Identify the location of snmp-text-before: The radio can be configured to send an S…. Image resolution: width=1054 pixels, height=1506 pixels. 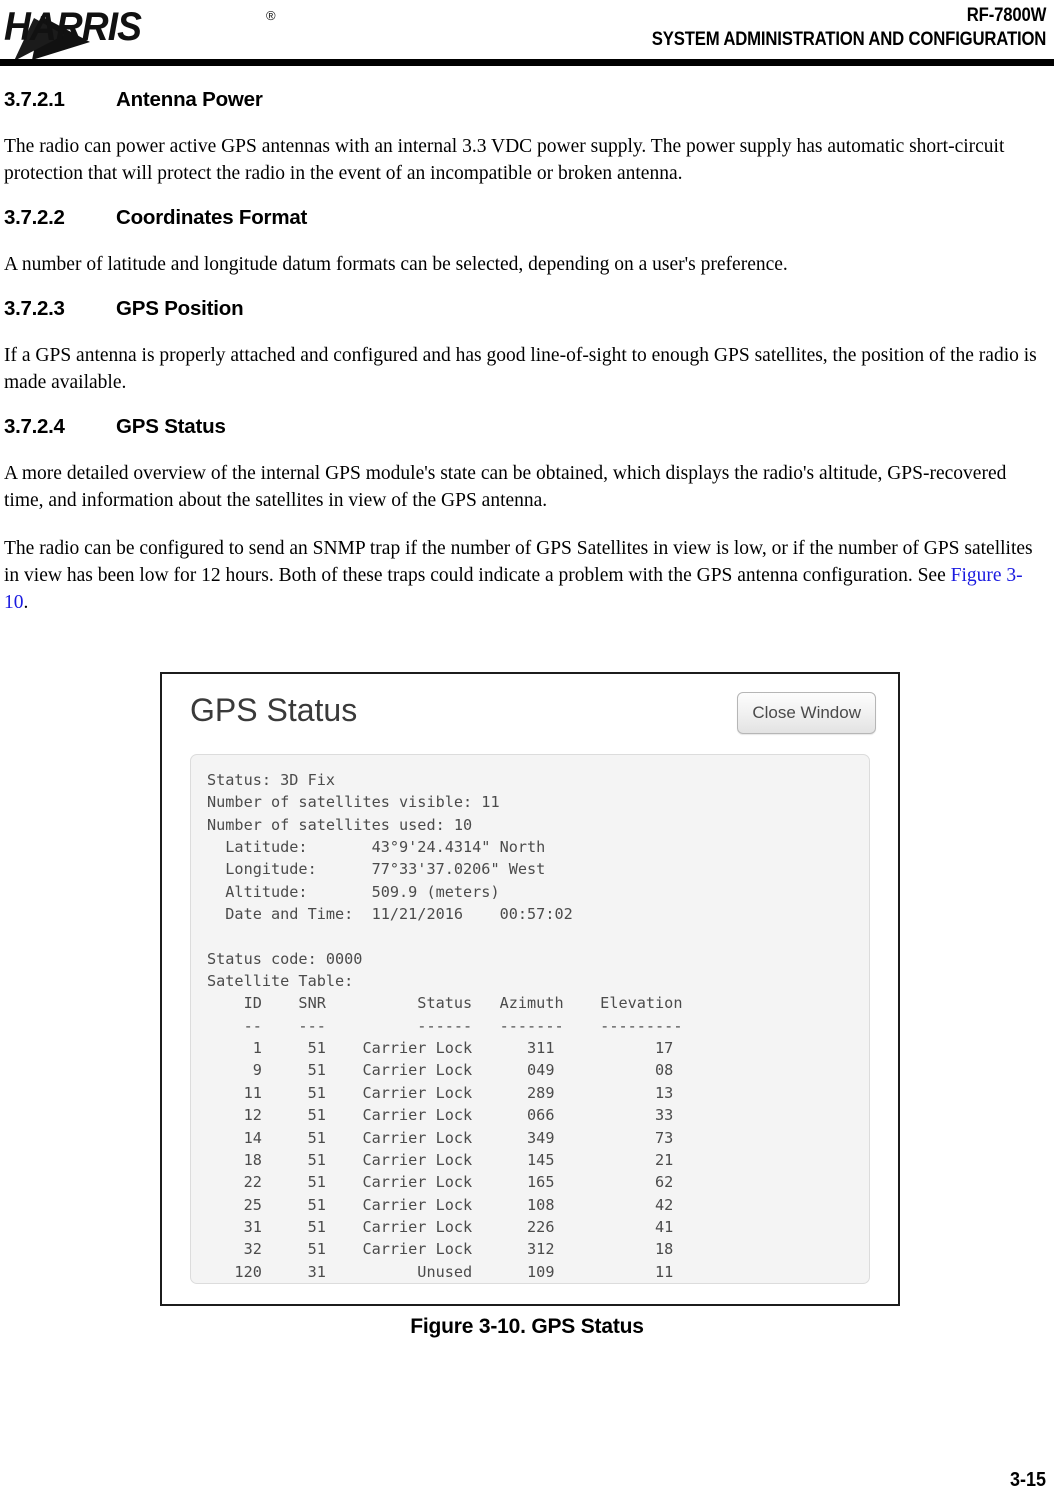
(518, 562).